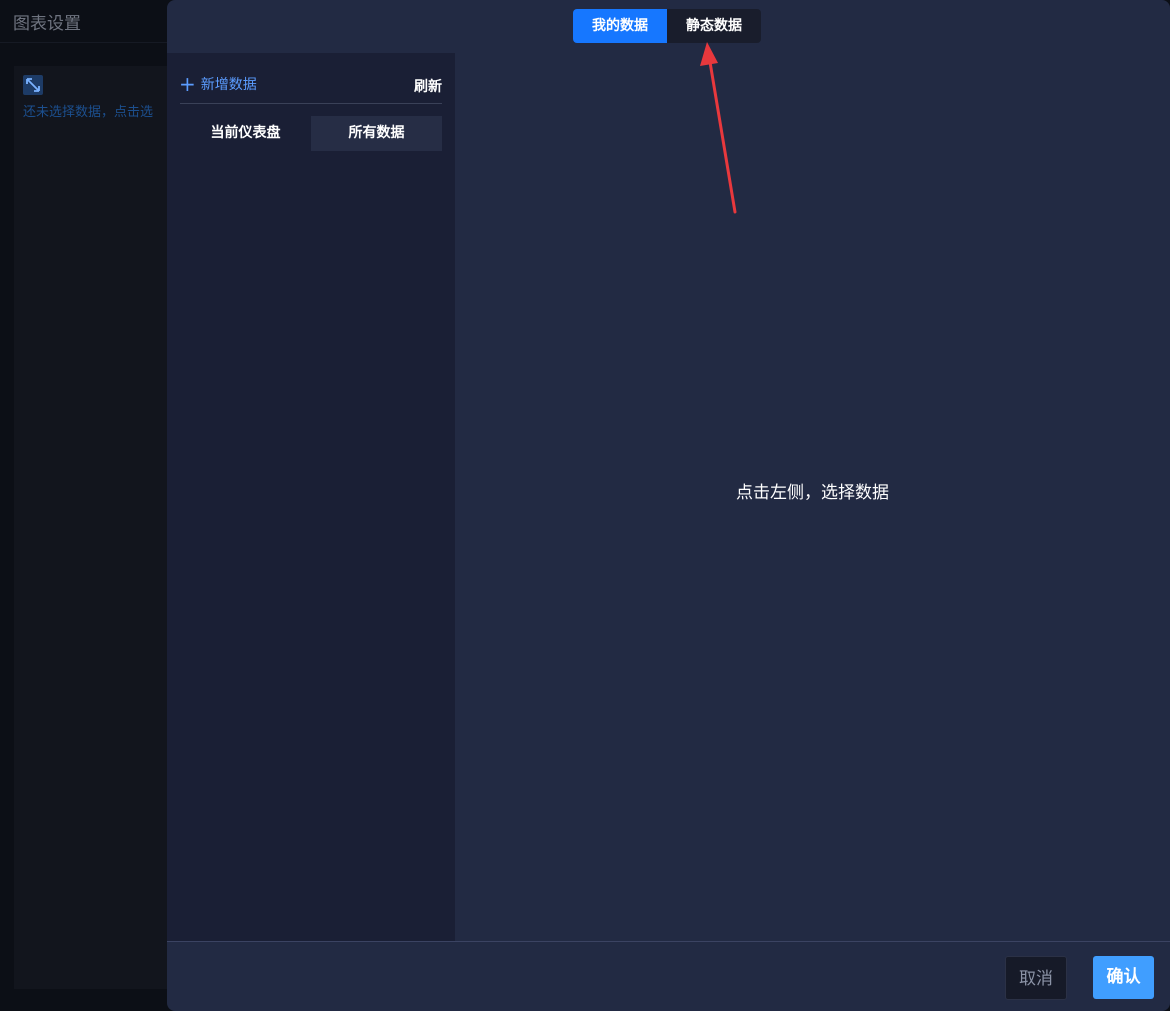  I want to click on no-data-hint: 还未选择数据，点击选, so click(88, 112).